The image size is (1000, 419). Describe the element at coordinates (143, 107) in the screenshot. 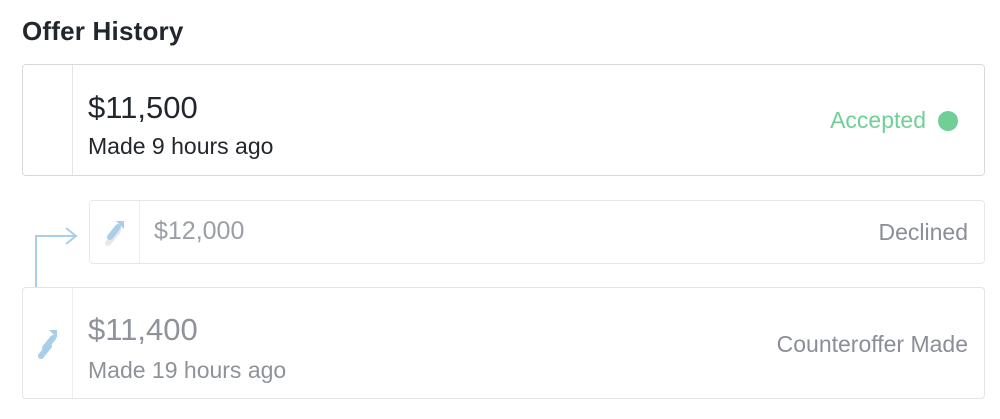

I see `offer-amount: $11,500` at that location.